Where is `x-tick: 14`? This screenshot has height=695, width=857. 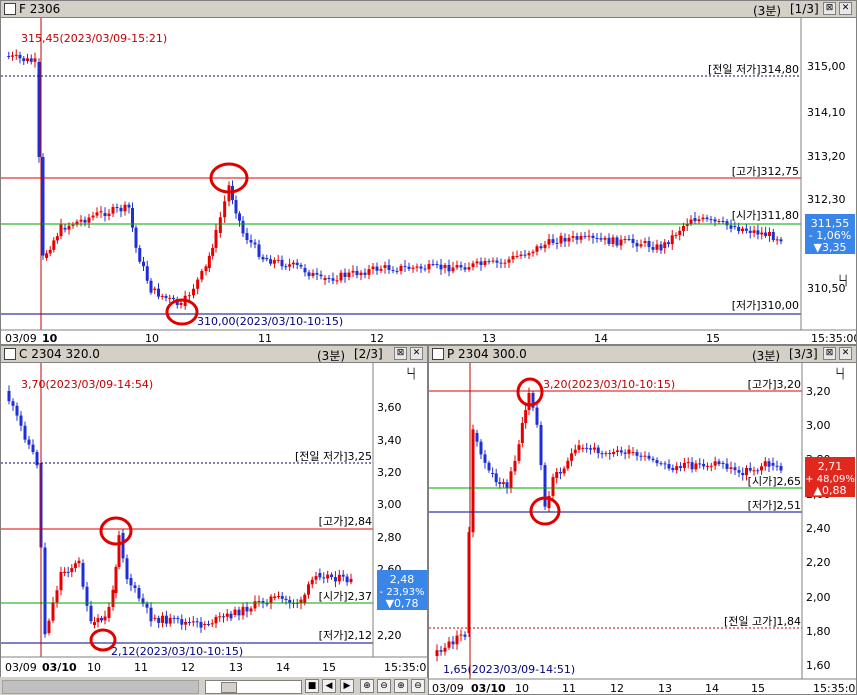
x-tick: 14 is located at coordinates (283, 667).